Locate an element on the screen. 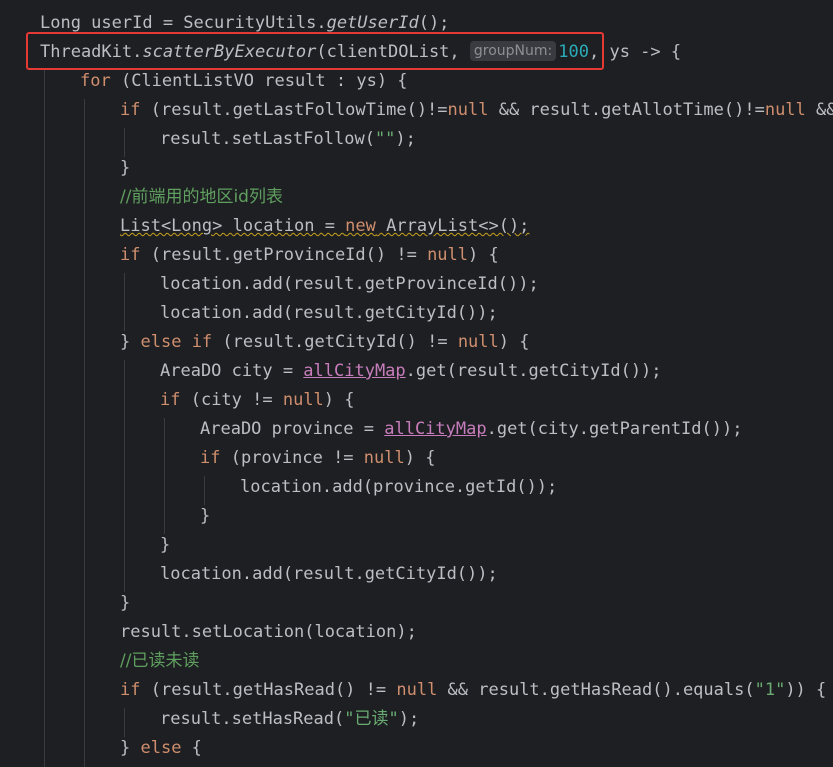  code-text: (ClientListVO result : ys) { is located at coordinates (259, 81).